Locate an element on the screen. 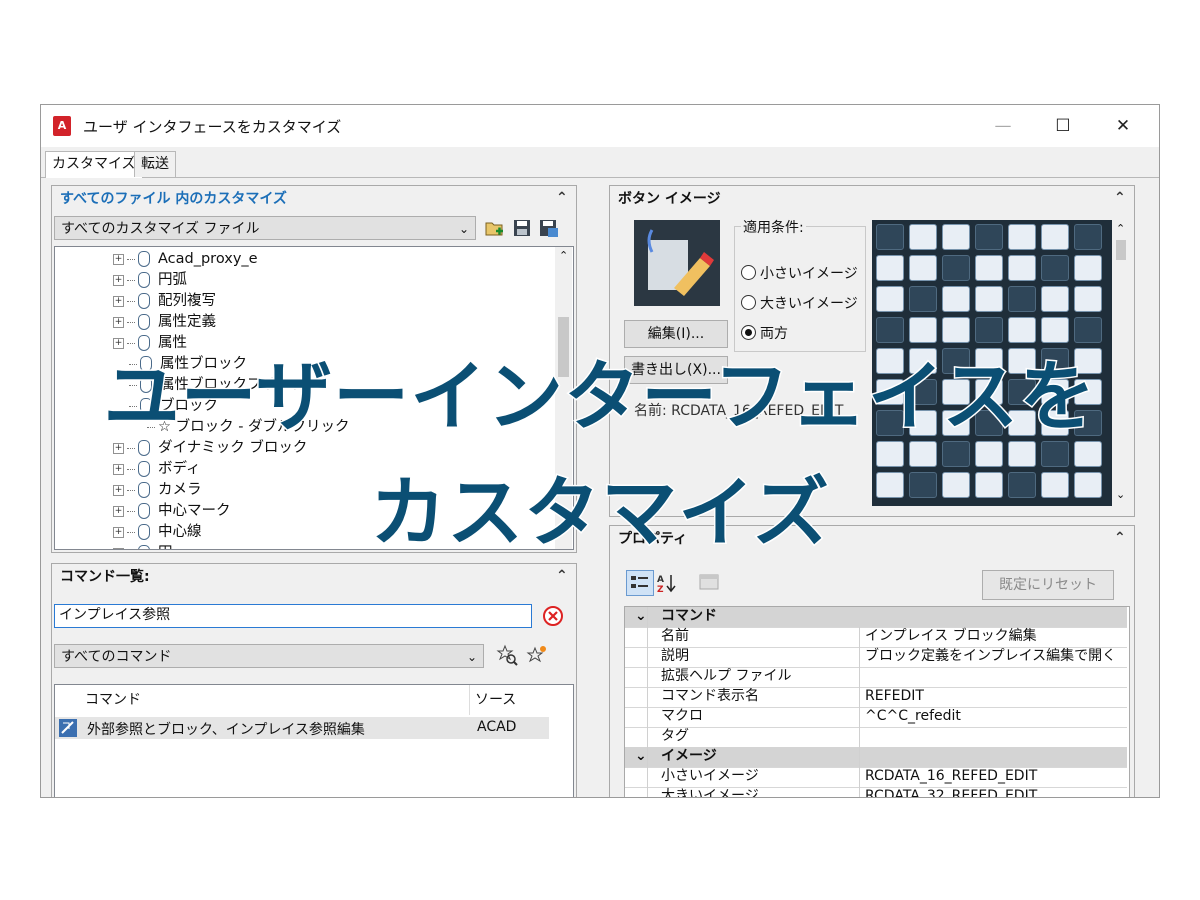 This screenshot has height=900, width=1200. command-cell: 外部参照とブロック、インプレイス参照編集 is located at coordinates (226, 730).